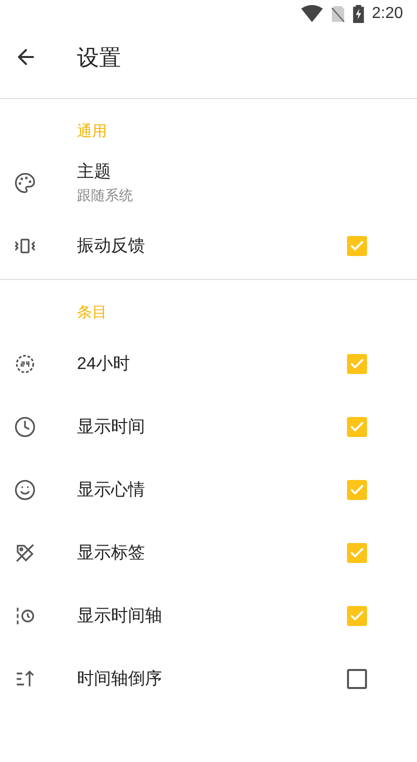 This screenshot has width=417, height=762. What do you see at coordinates (25, 427) in the screenshot?
I see `clock-icon` at bounding box center [25, 427].